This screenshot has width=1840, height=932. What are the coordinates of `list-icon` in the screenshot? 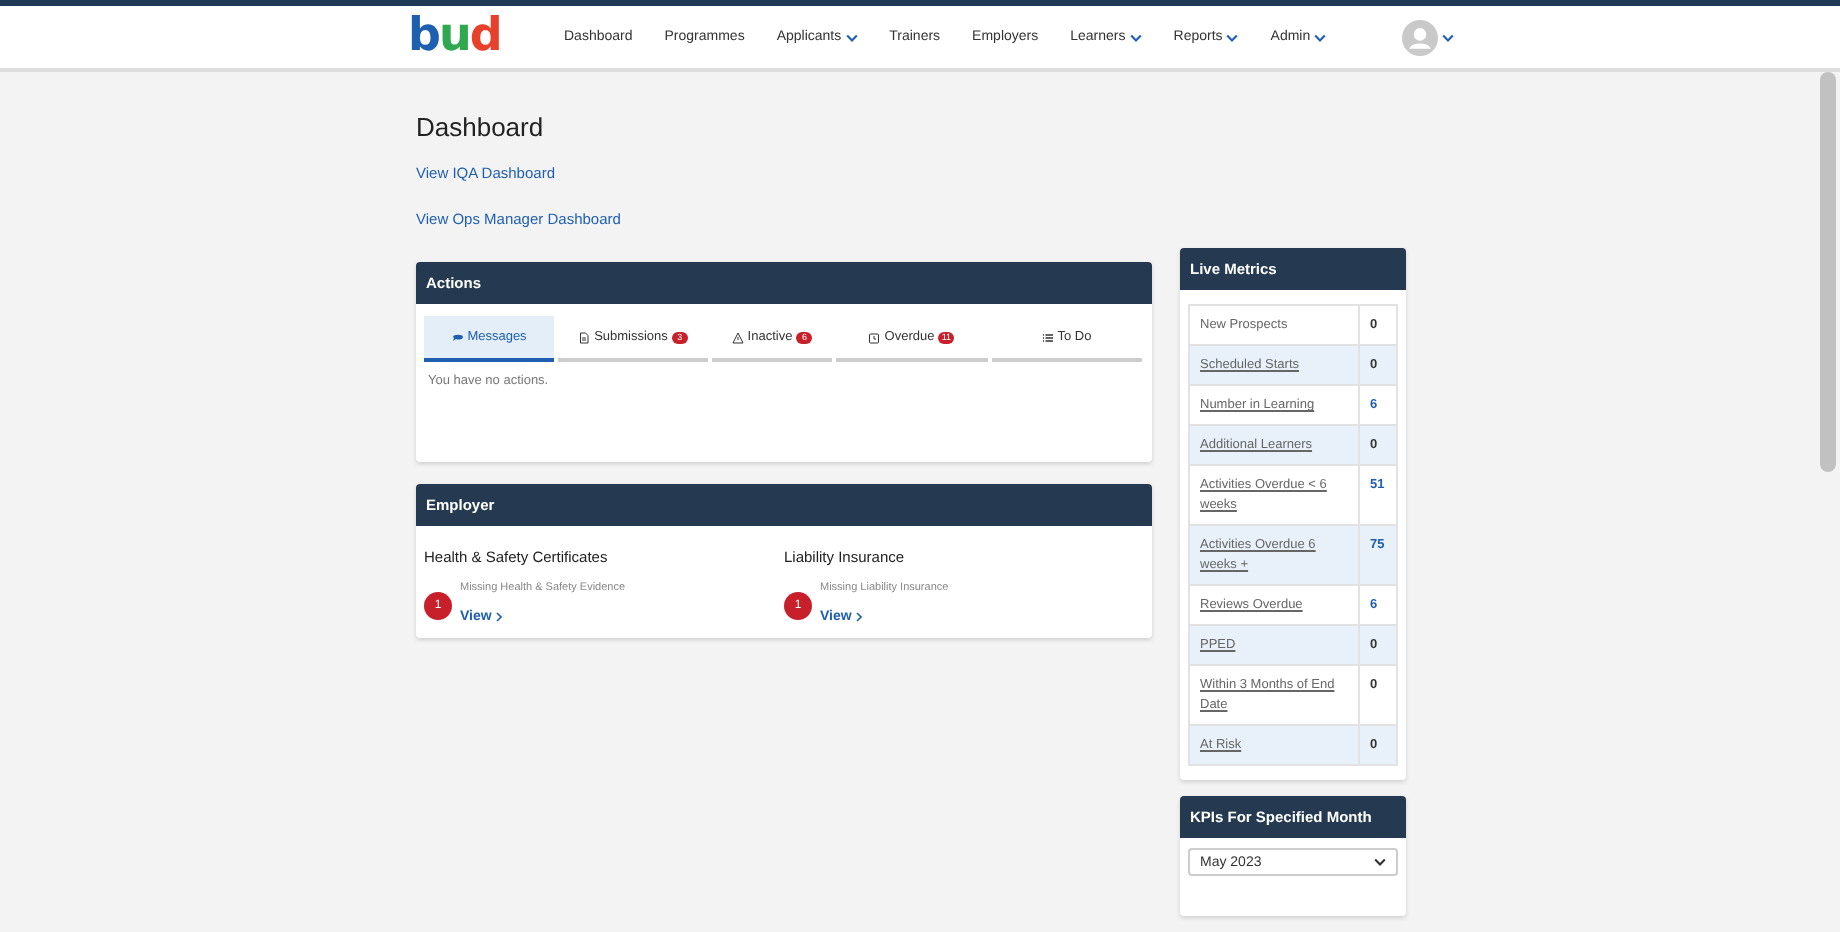 It's located at (1047, 337).